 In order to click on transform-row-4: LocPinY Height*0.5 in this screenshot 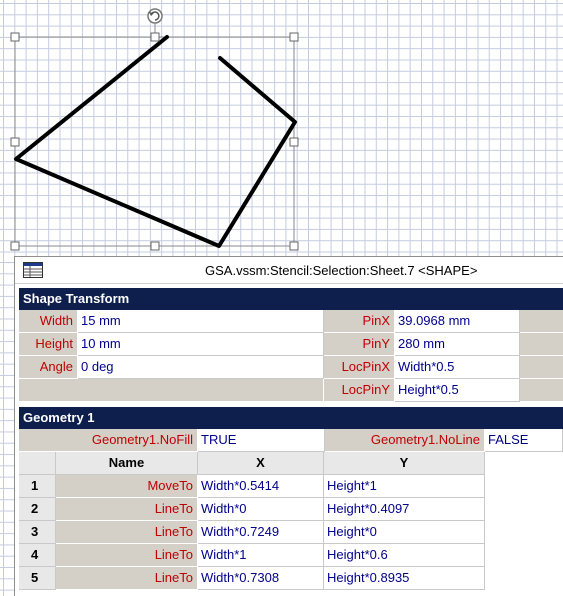, I will do `click(291, 390)`.